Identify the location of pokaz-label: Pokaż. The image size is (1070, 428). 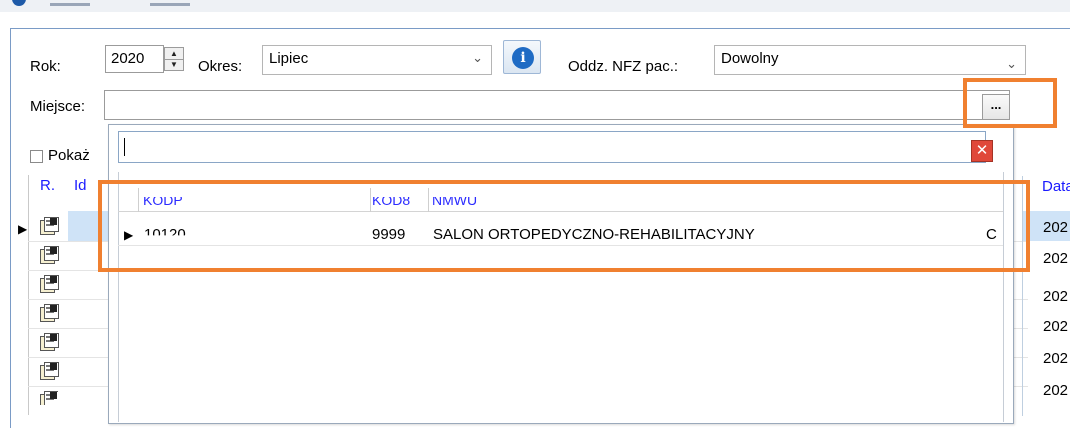
(69, 155).